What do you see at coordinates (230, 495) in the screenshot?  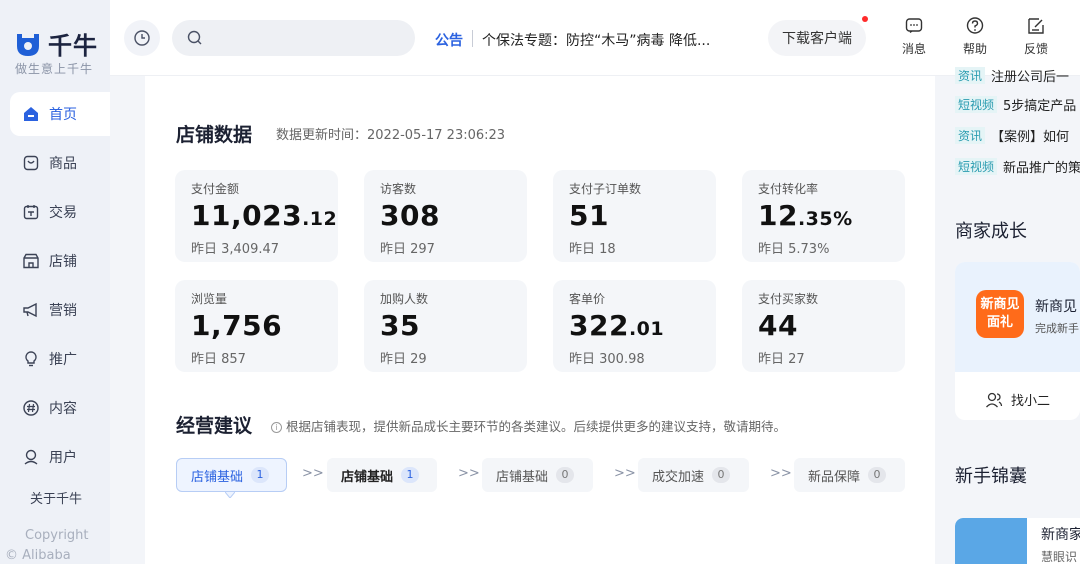 I see `active-step-pointer` at bounding box center [230, 495].